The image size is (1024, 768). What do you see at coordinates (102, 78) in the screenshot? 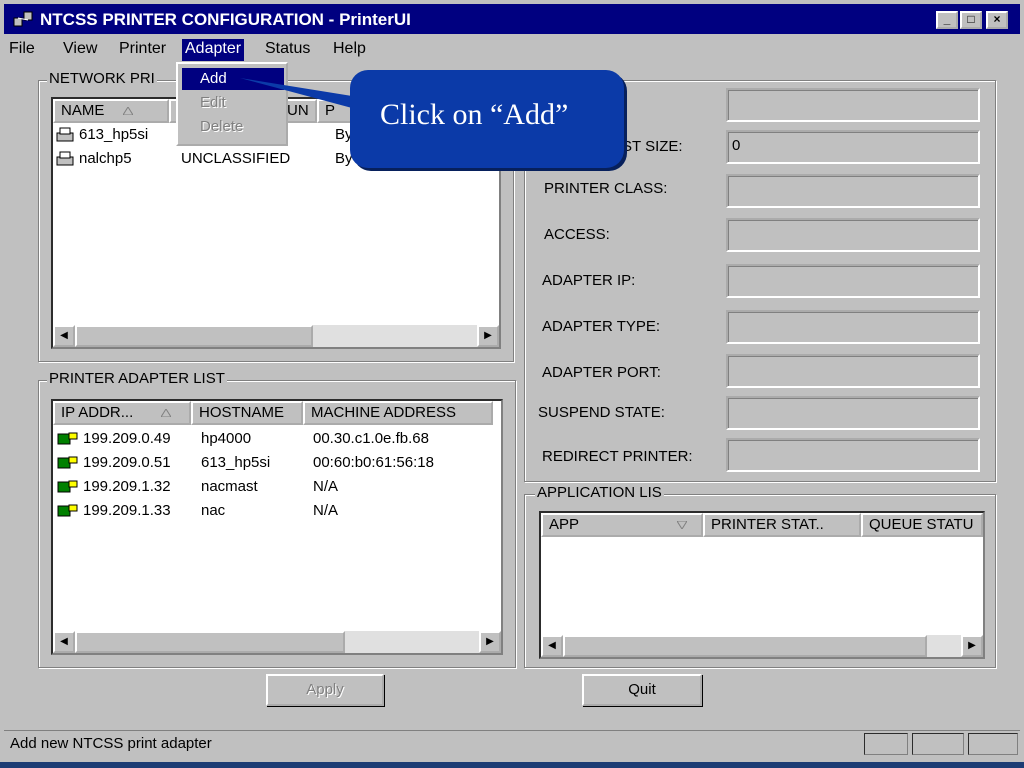
I see `network-printers-label: NETWORK PRI` at bounding box center [102, 78].